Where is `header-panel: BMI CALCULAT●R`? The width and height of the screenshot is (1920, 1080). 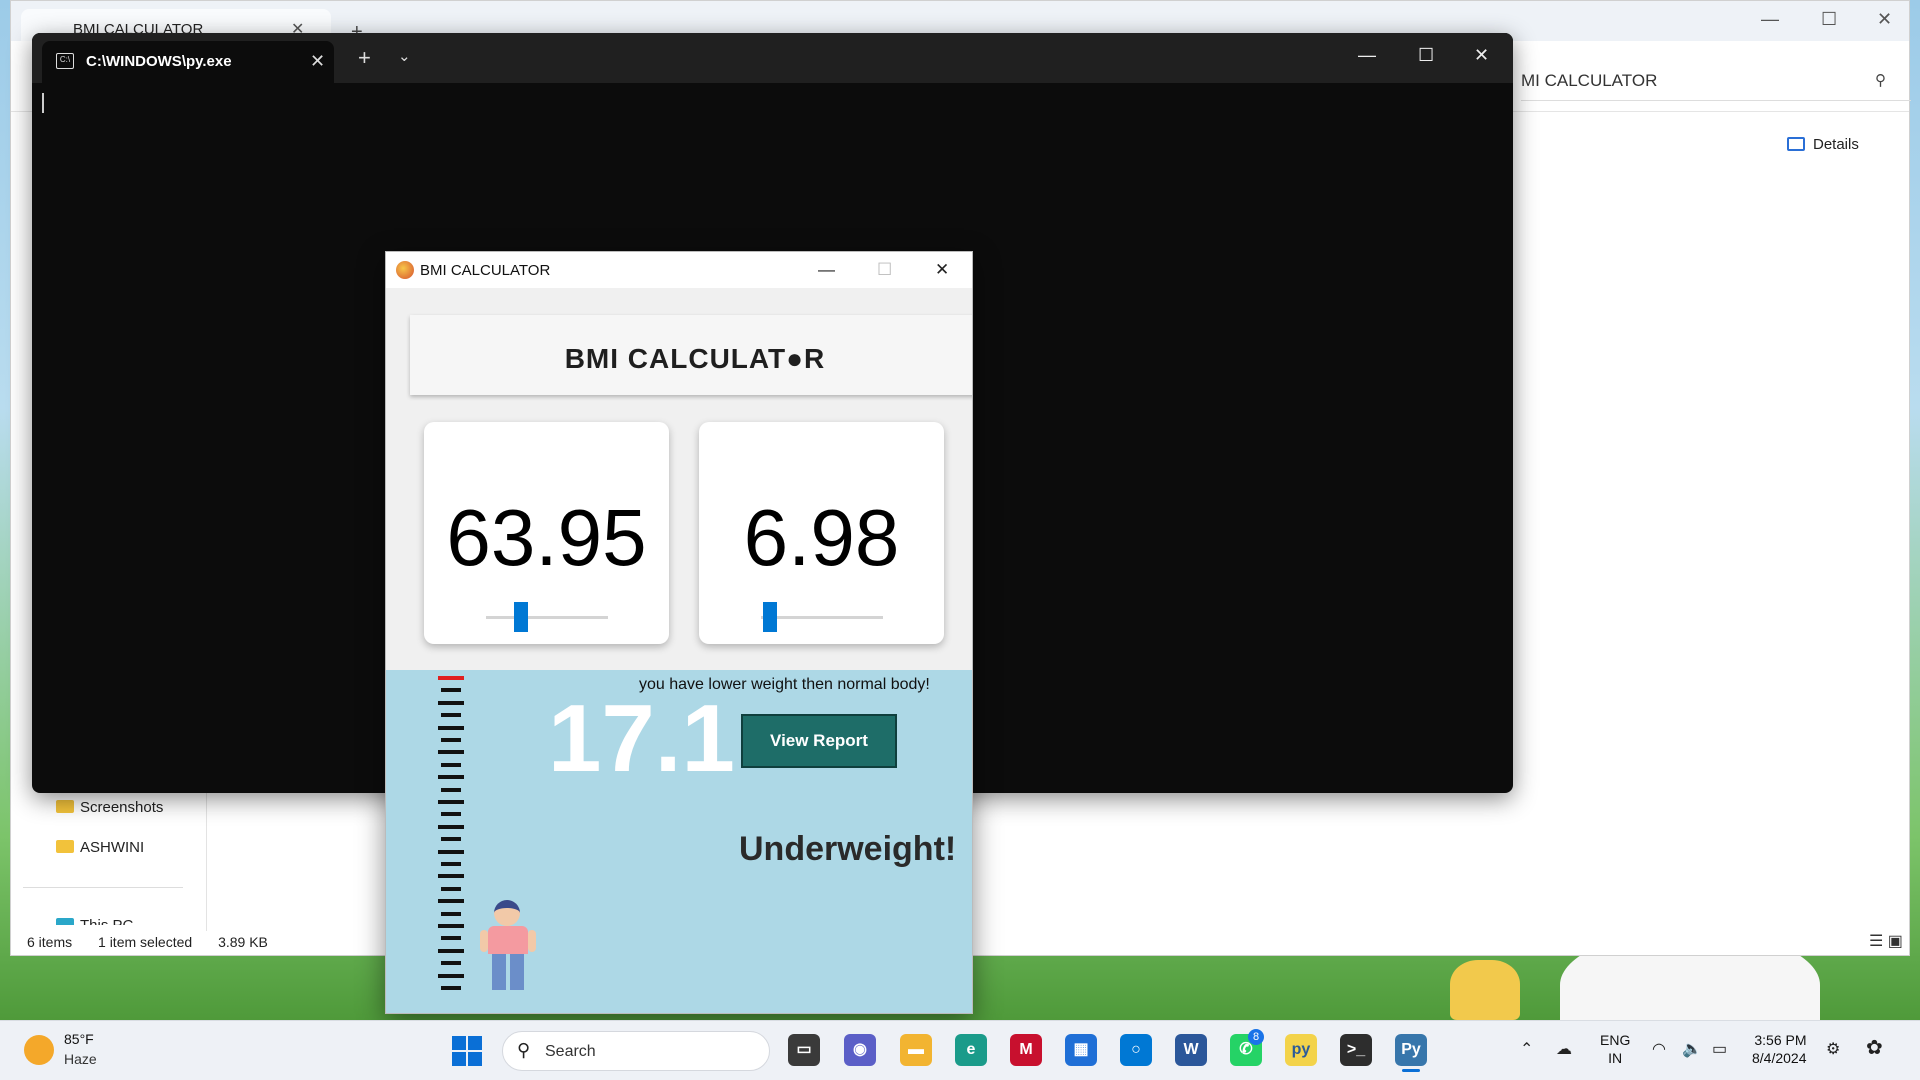 header-panel: BMI CALCULAT●R is located at coordinates (691, 355).